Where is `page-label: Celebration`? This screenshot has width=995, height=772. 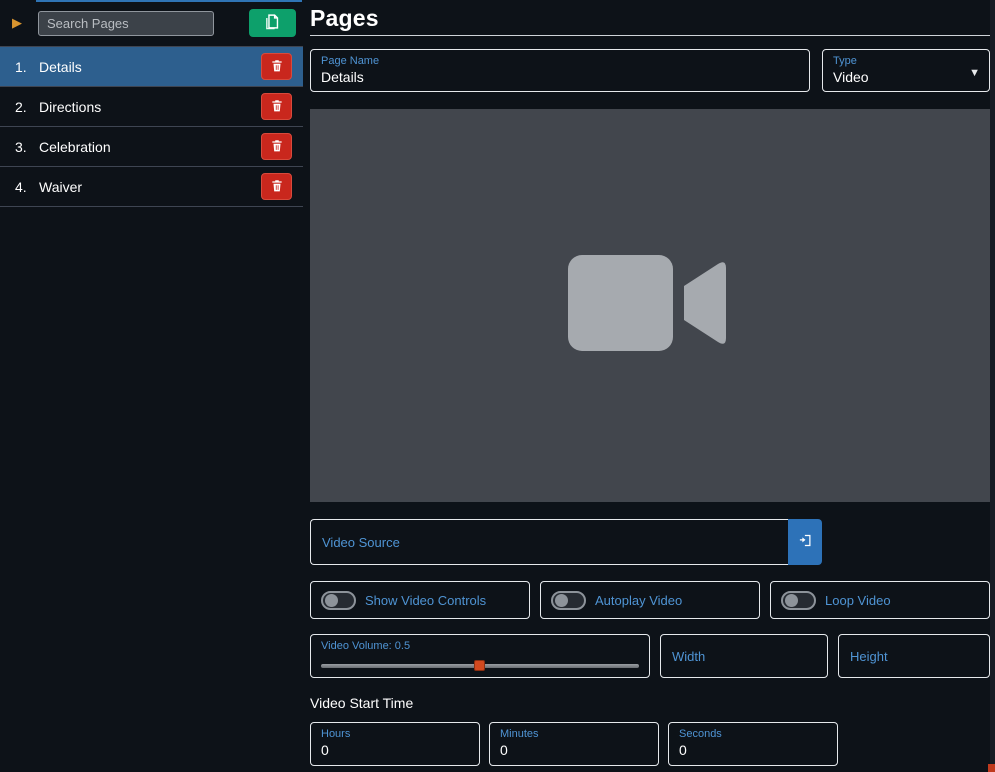
page-label: Celebration is located at coordinates (75, 146).